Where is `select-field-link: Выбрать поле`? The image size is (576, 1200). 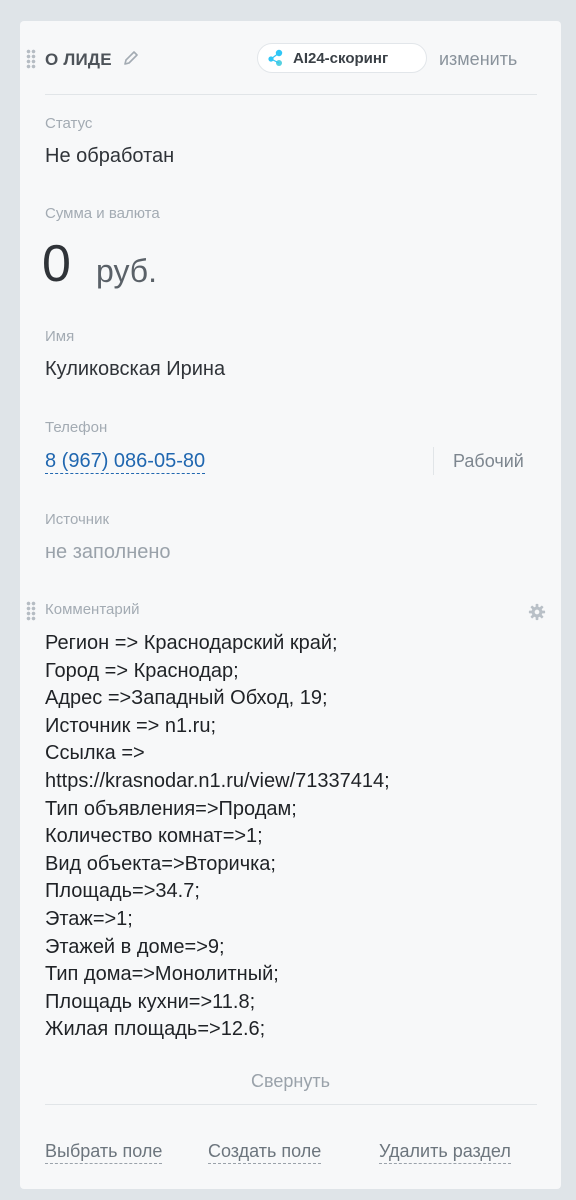
select-field-link: Выбрать поле is located at coordinates (104, 1152).